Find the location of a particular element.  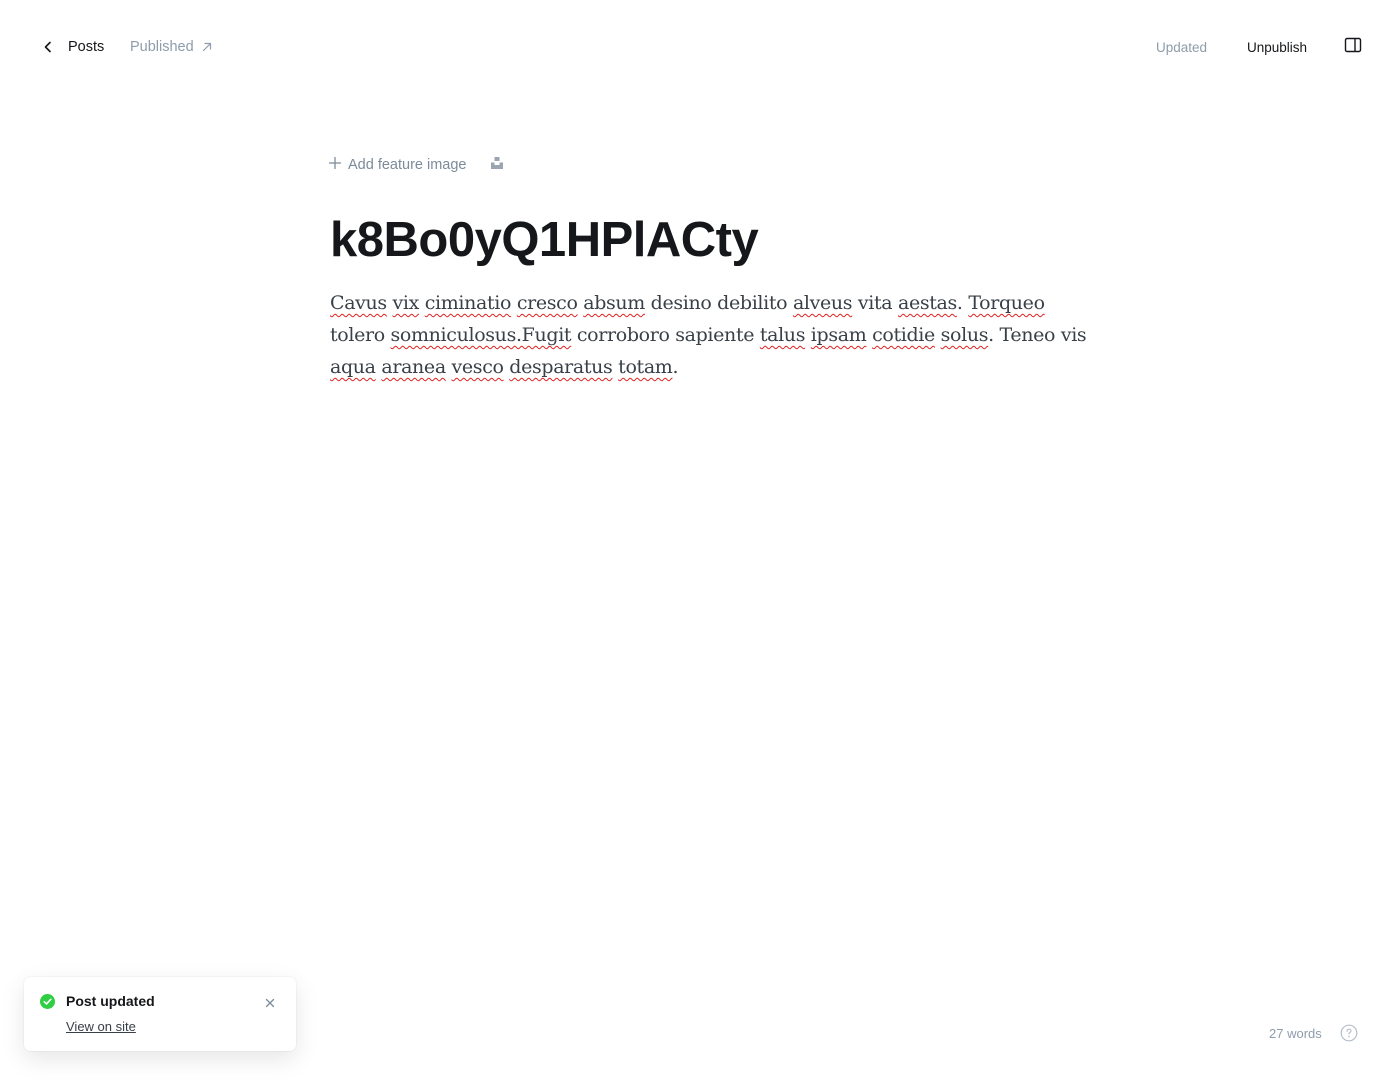

unpublish-button: Unpublish is located at coordinates (1277, 47).